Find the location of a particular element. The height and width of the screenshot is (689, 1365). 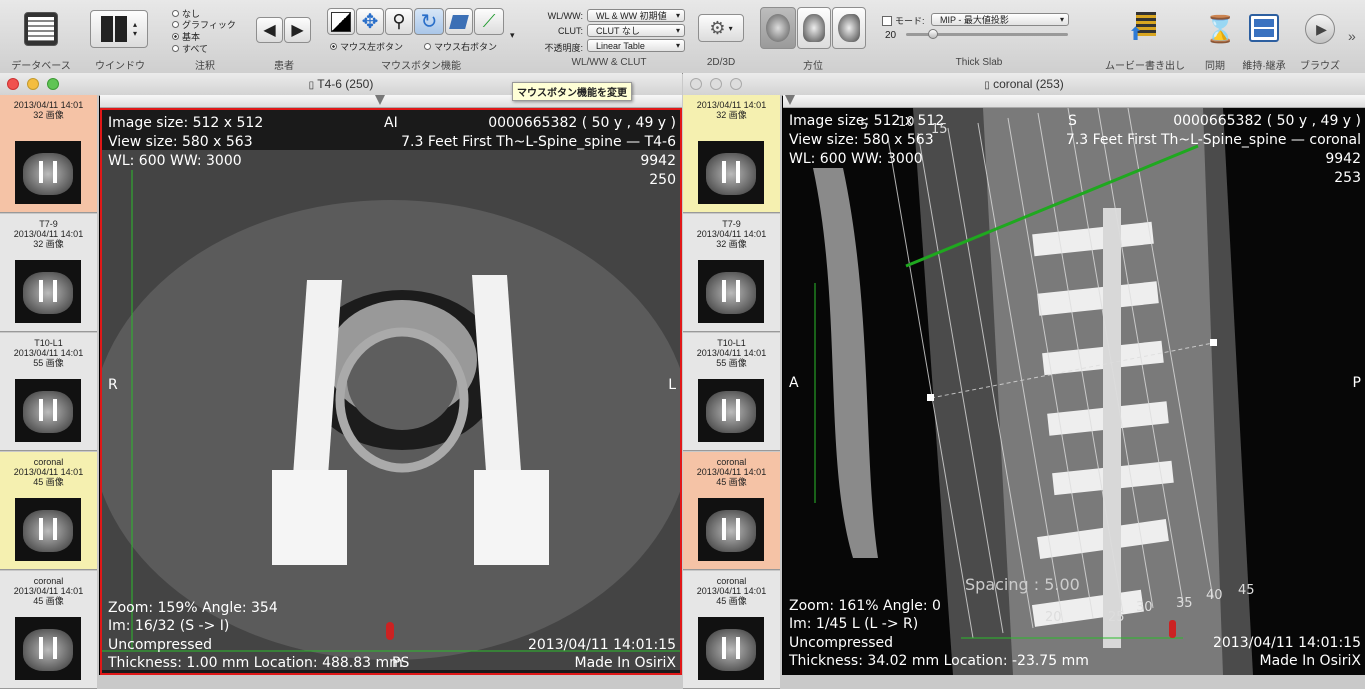

radio-selected-icon is located at coordinates (333, 46).